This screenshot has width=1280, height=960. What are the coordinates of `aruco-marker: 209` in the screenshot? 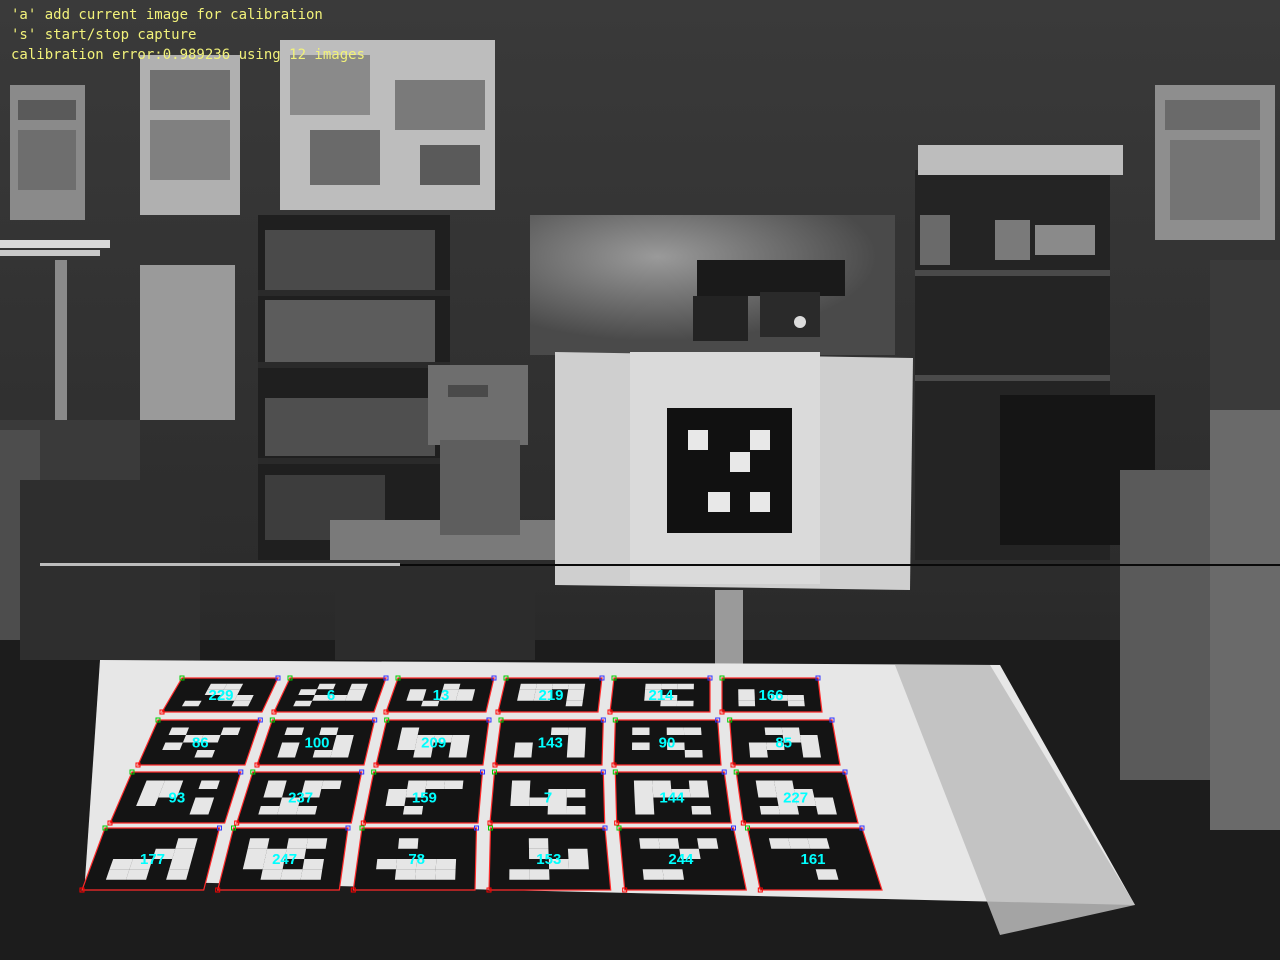 It's located at (432, 742).